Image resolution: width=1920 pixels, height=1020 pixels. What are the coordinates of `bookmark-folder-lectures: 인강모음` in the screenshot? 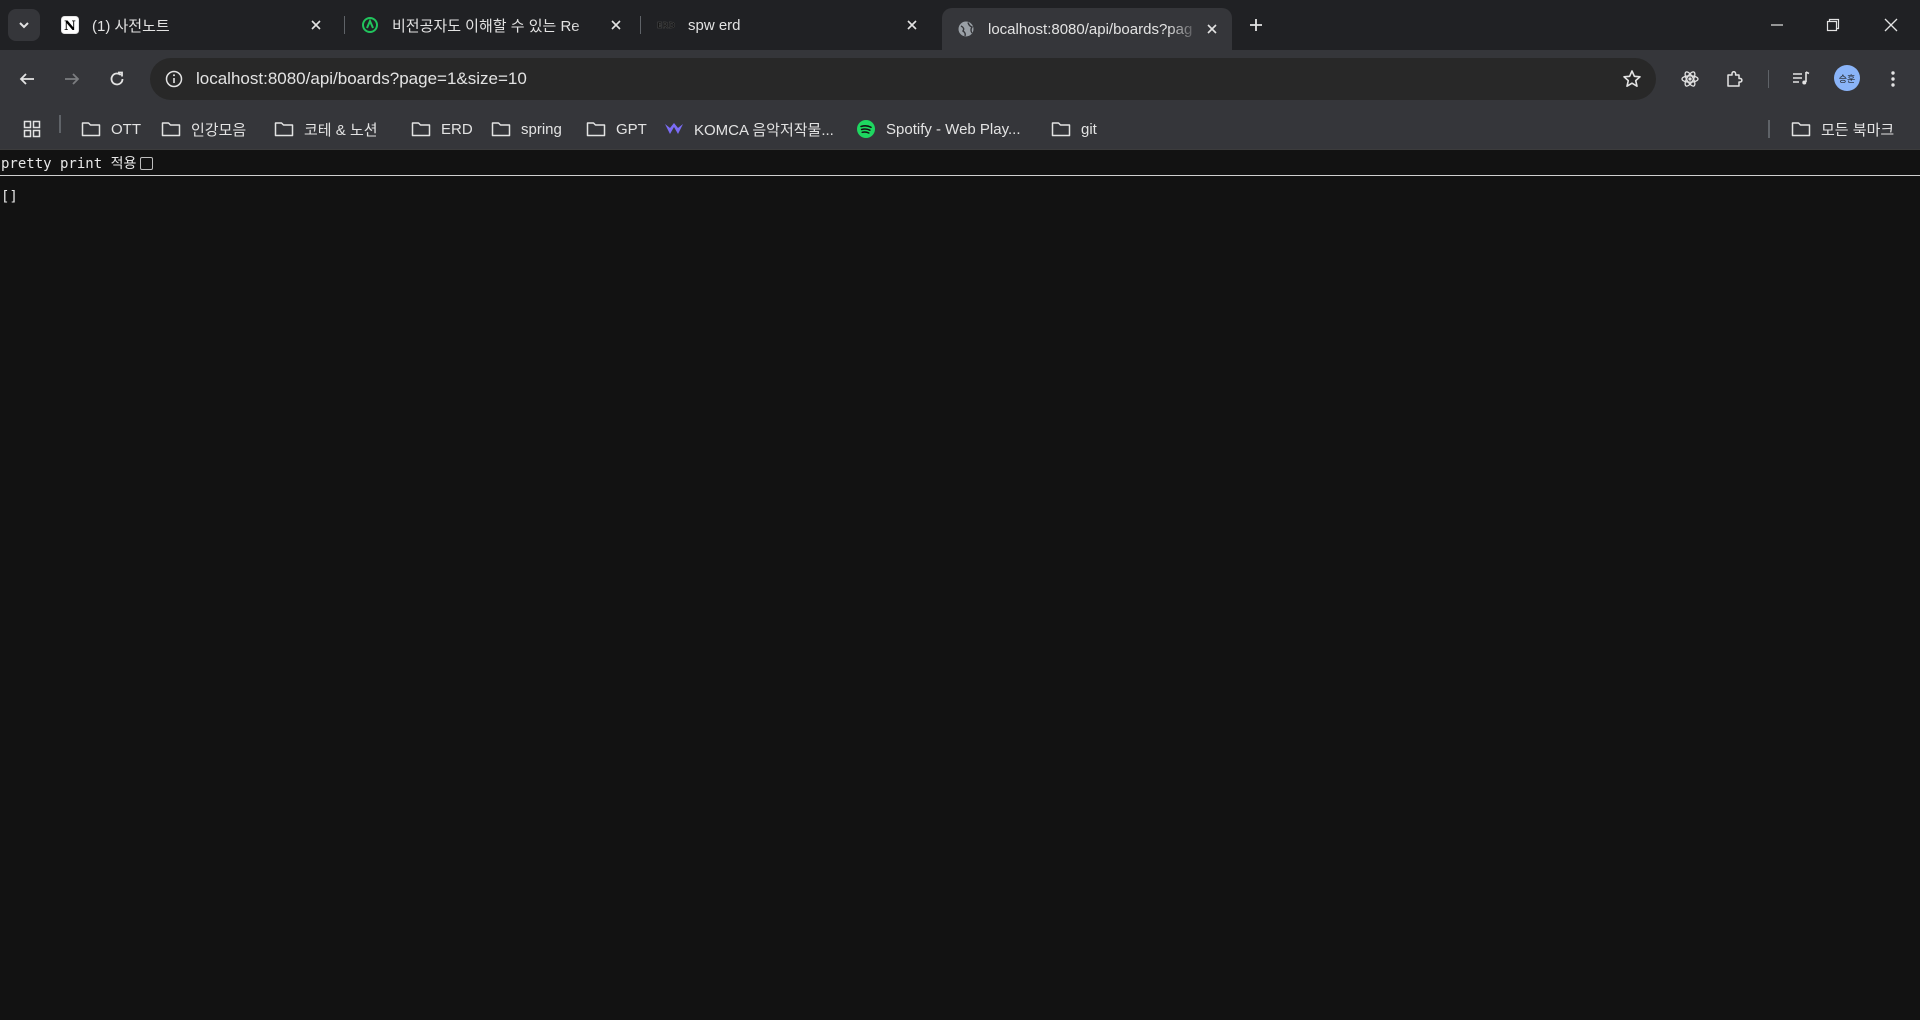 It's located at (203, 129).